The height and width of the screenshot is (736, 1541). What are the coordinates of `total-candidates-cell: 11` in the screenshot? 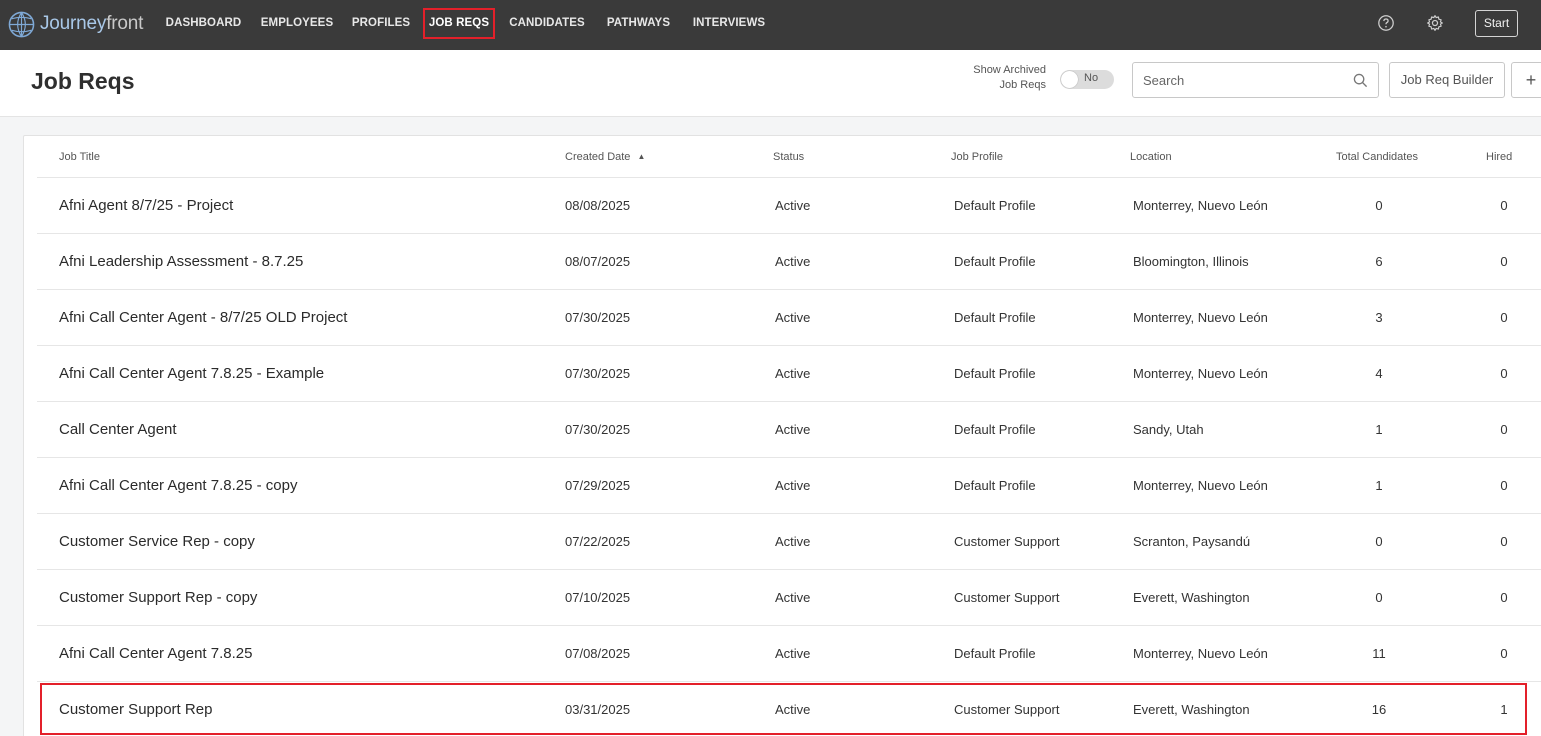 It's located at (1379, 653).